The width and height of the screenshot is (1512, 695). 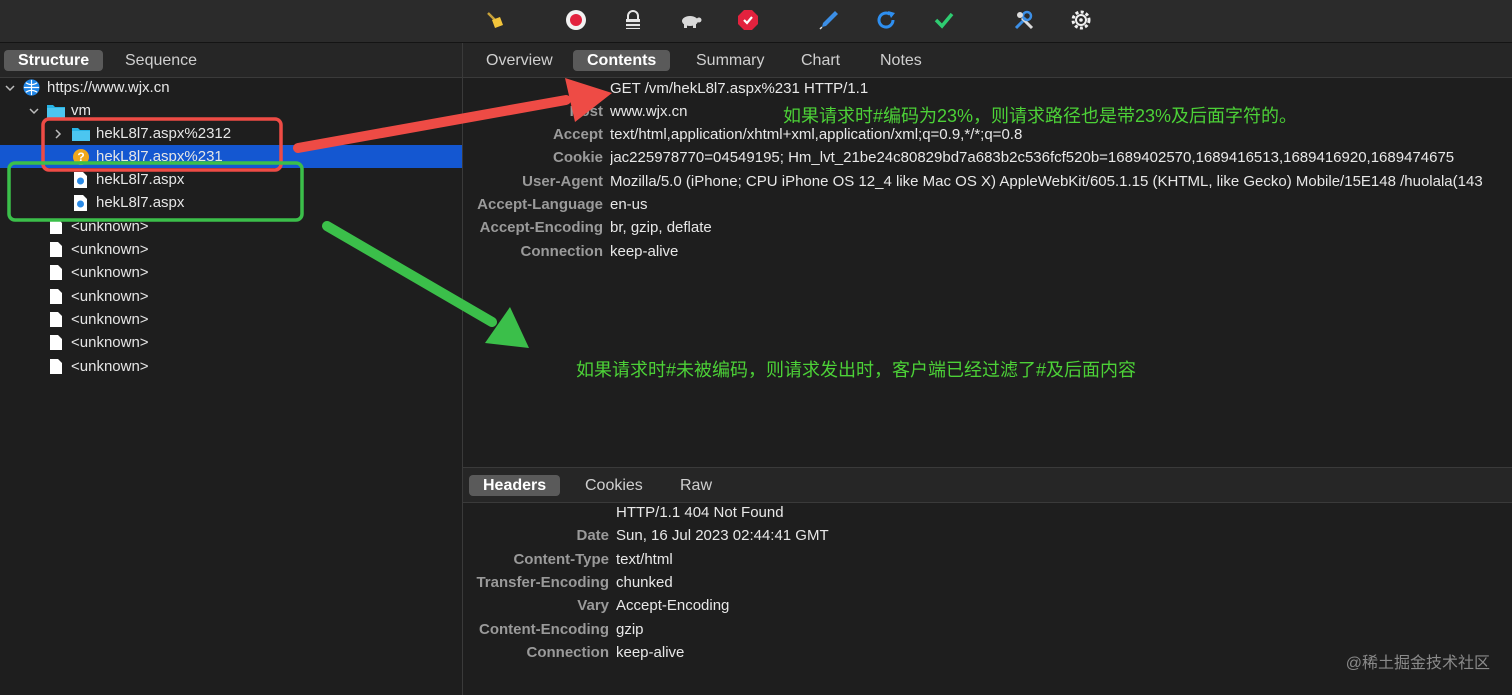 What do you see at coordinates (544, 629) in the screenshot?
I see `header-key: Content-Encoding` at bounding box center [544, 629].